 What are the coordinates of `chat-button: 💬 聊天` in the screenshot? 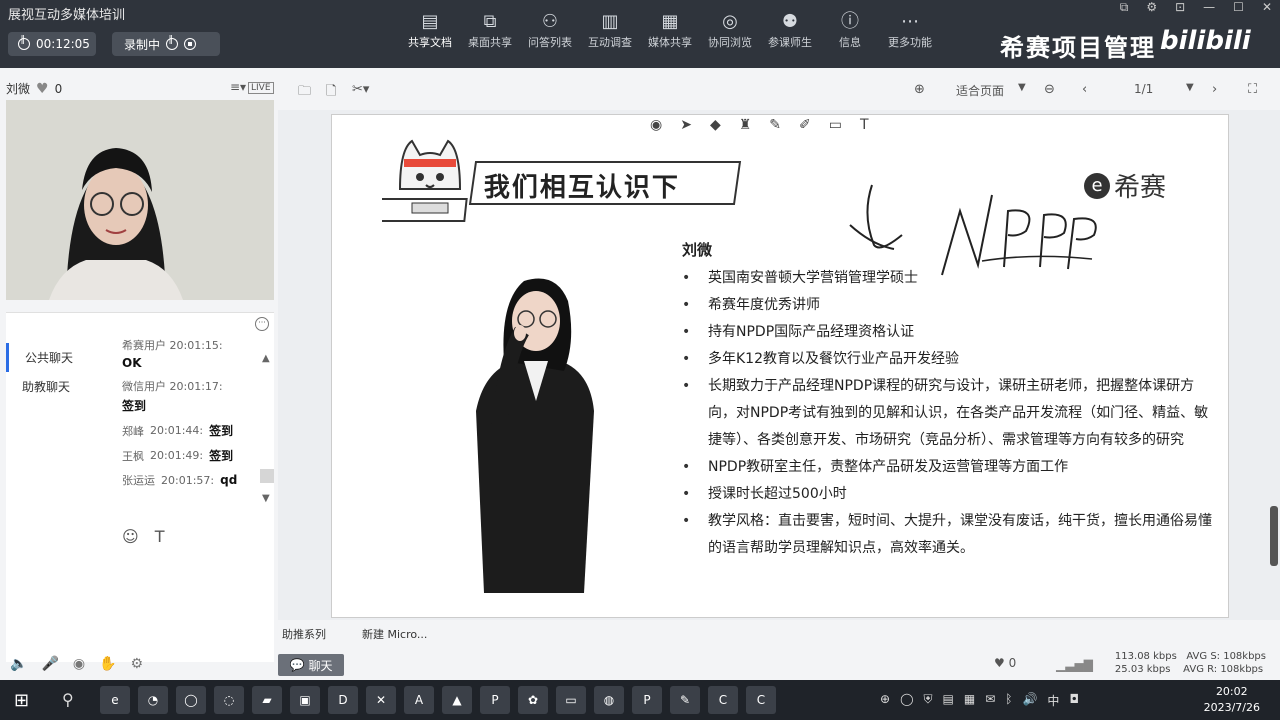 It's located at (311, 665).